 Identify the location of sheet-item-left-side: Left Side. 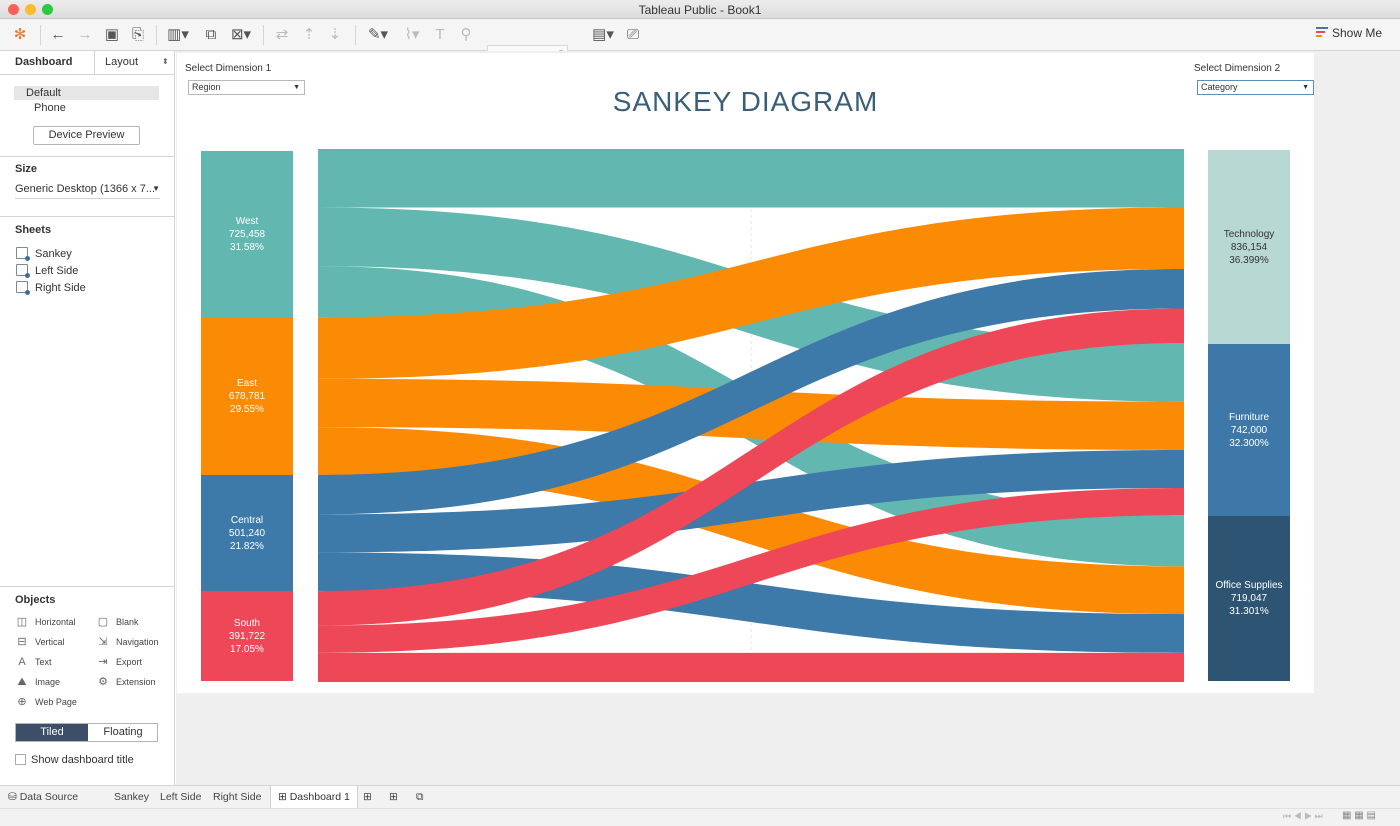
(47, 271).